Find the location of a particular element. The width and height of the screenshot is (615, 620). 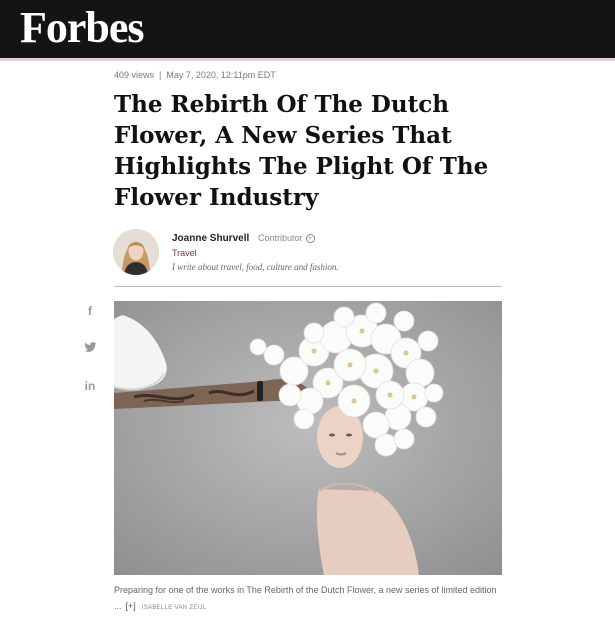

linkedin-share-icon: in is located at coordinates (90, 386).